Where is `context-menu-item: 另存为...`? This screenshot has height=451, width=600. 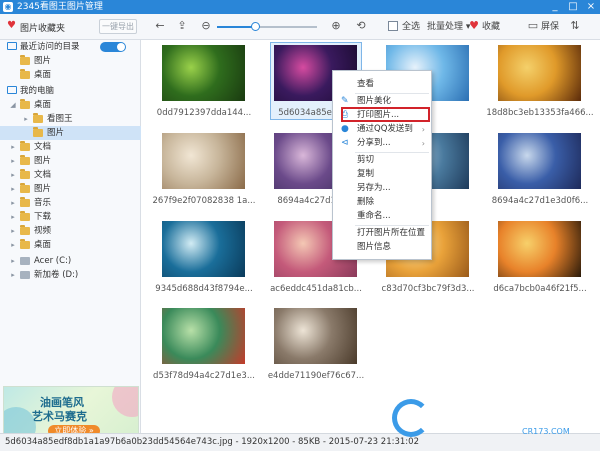
context-menu-item: 另存为... is located at coordinates (382, 188).